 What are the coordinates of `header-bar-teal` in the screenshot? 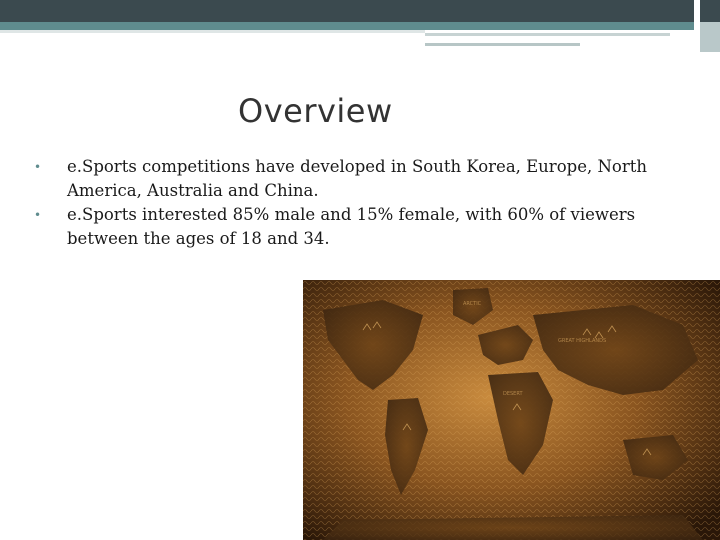 It's located at (360, 26).